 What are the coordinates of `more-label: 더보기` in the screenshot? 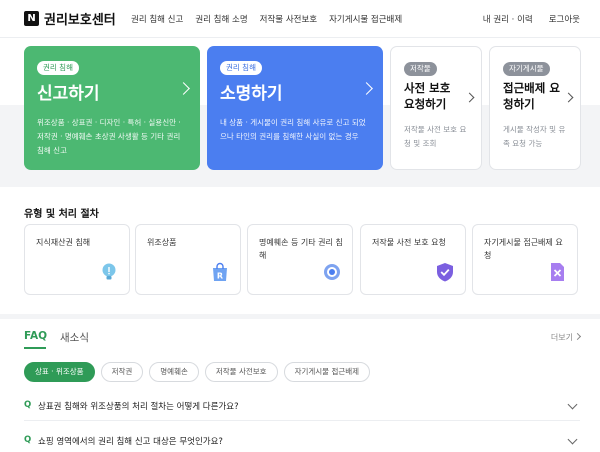 It's located at (561, 337).